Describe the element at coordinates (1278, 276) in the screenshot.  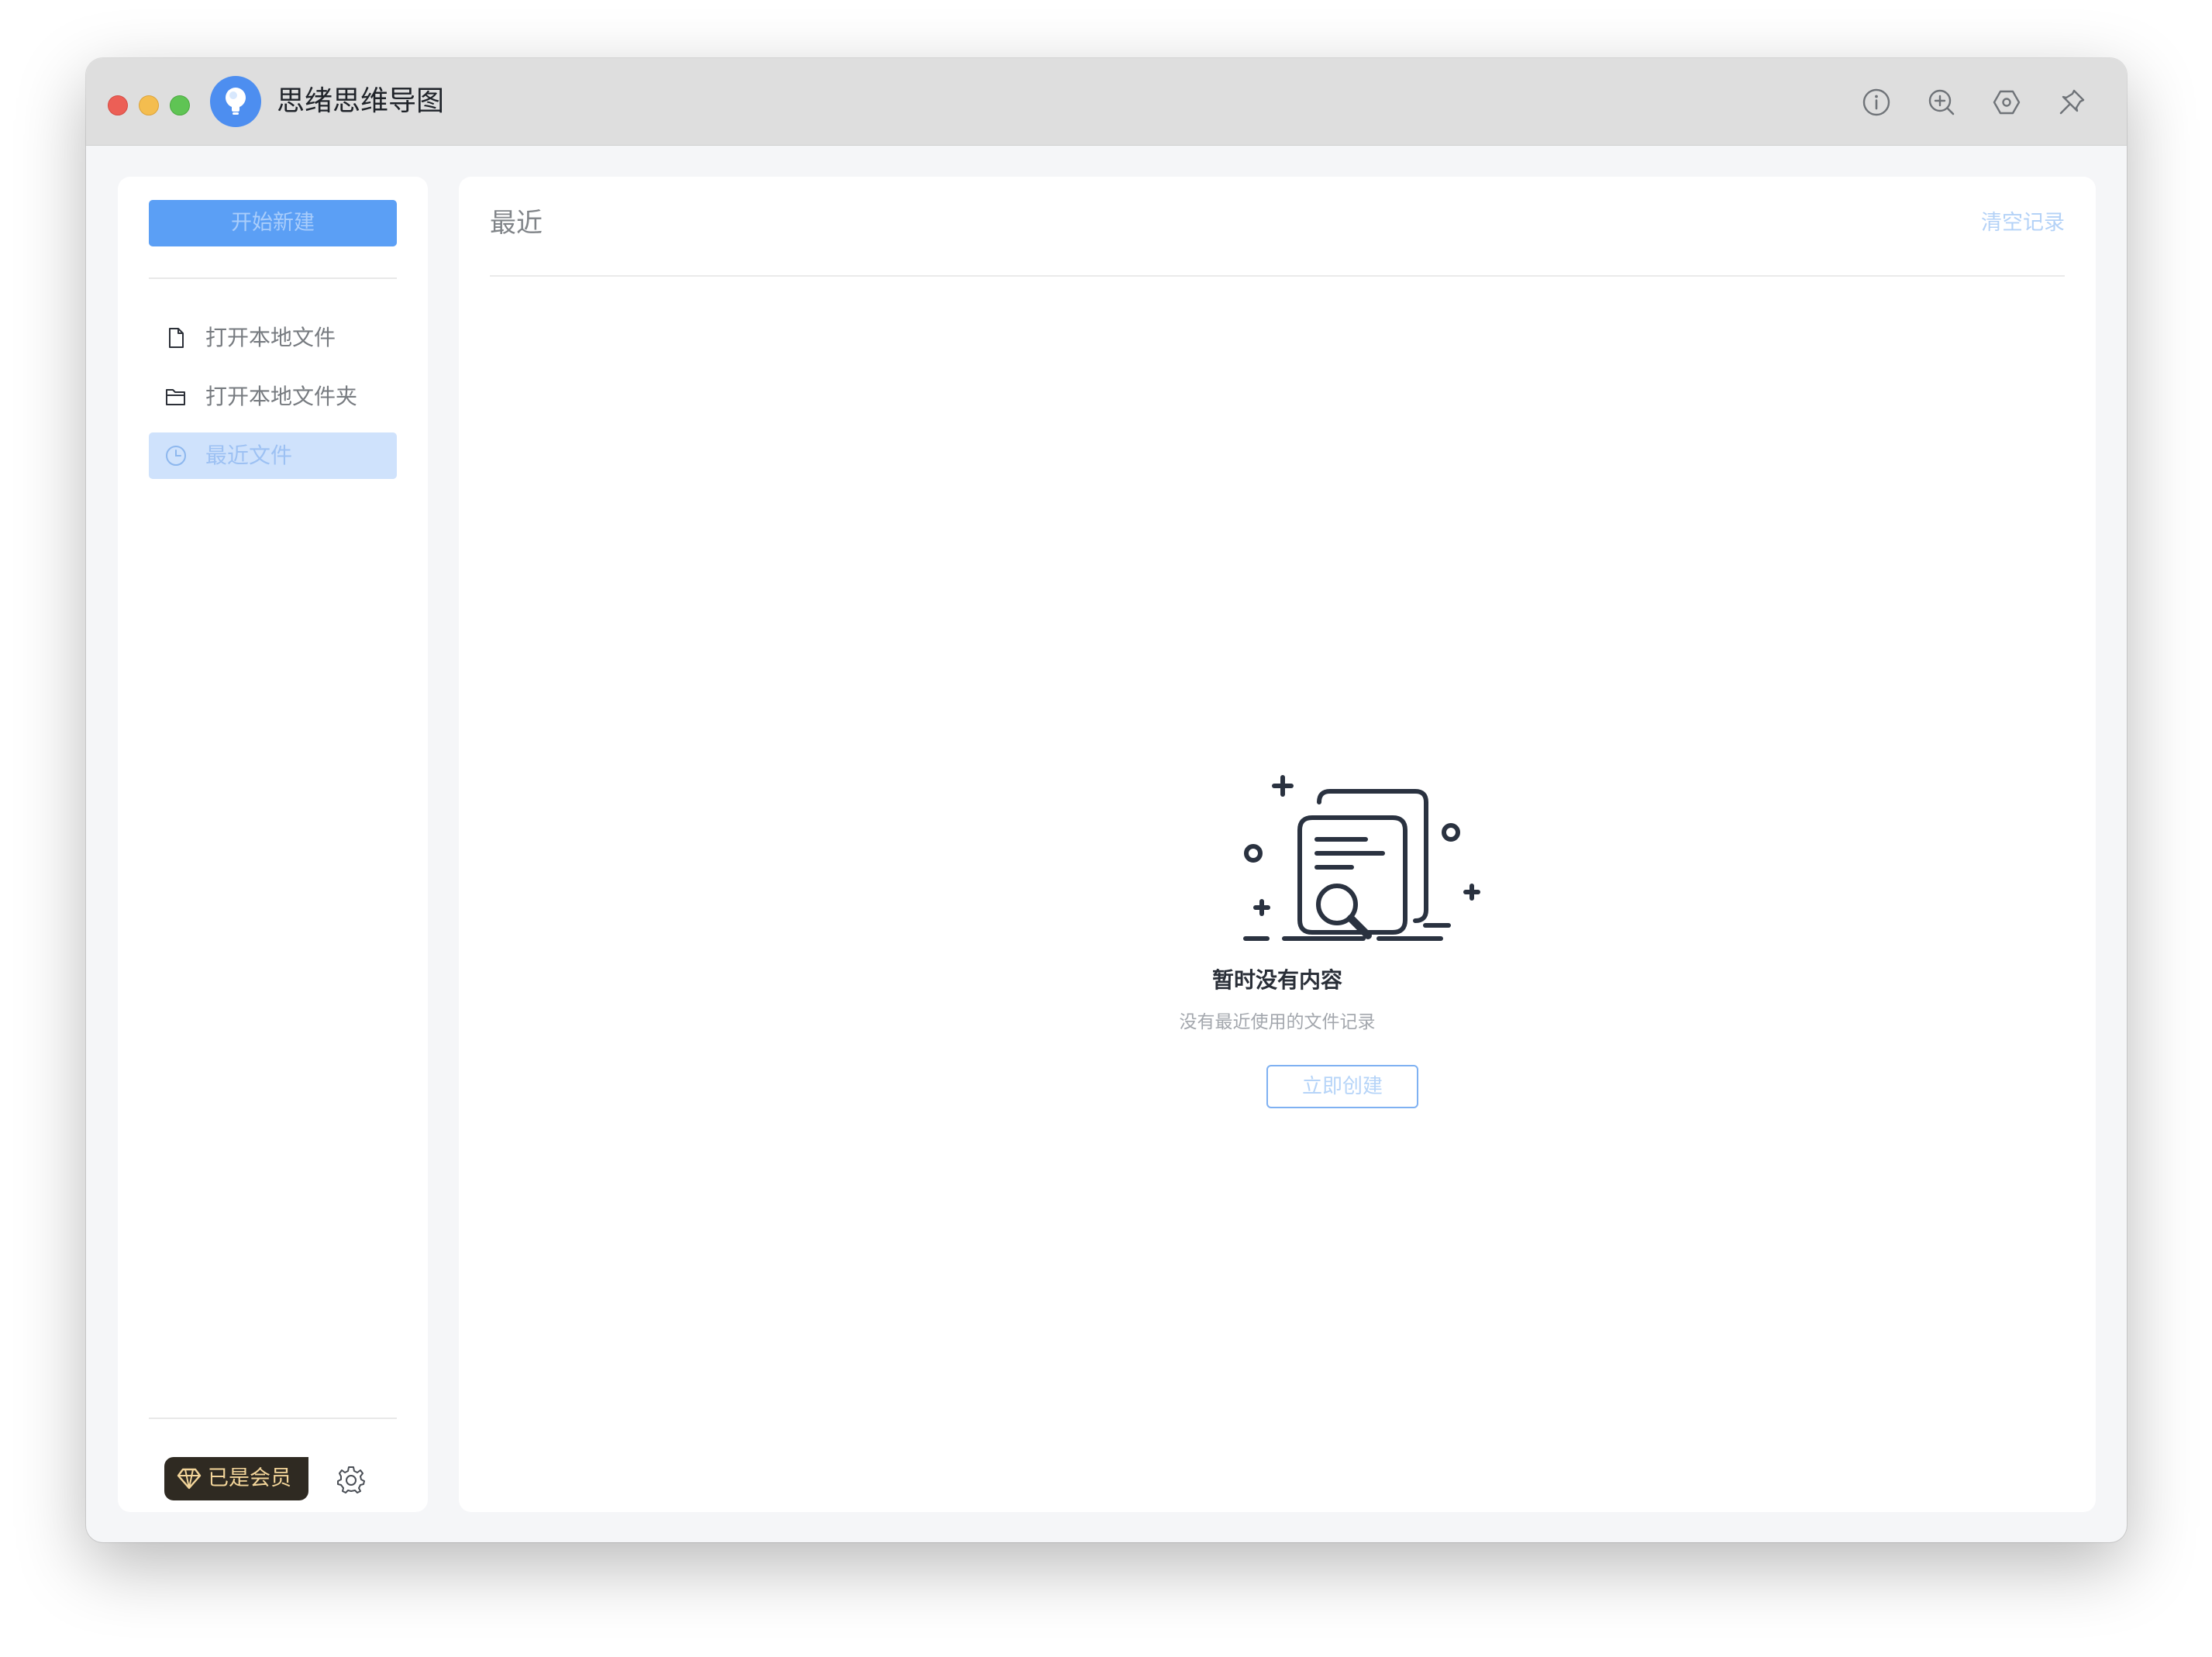
I see `header-divider` at that location.